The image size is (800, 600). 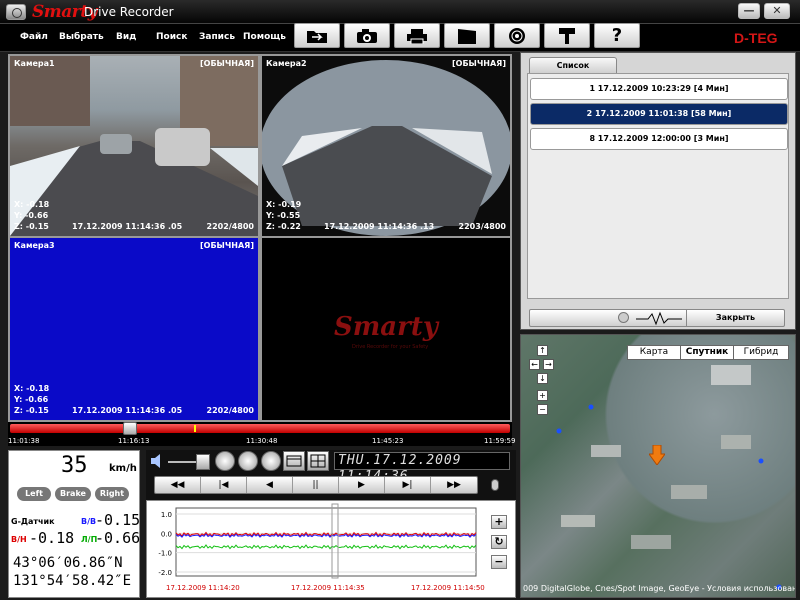 What do you see at coordinates (659, 139) in the screenshot?
I see `list-item: 8 17.12.2009 12:00:00 [3 Мин]` at bounding box center [659, 139].